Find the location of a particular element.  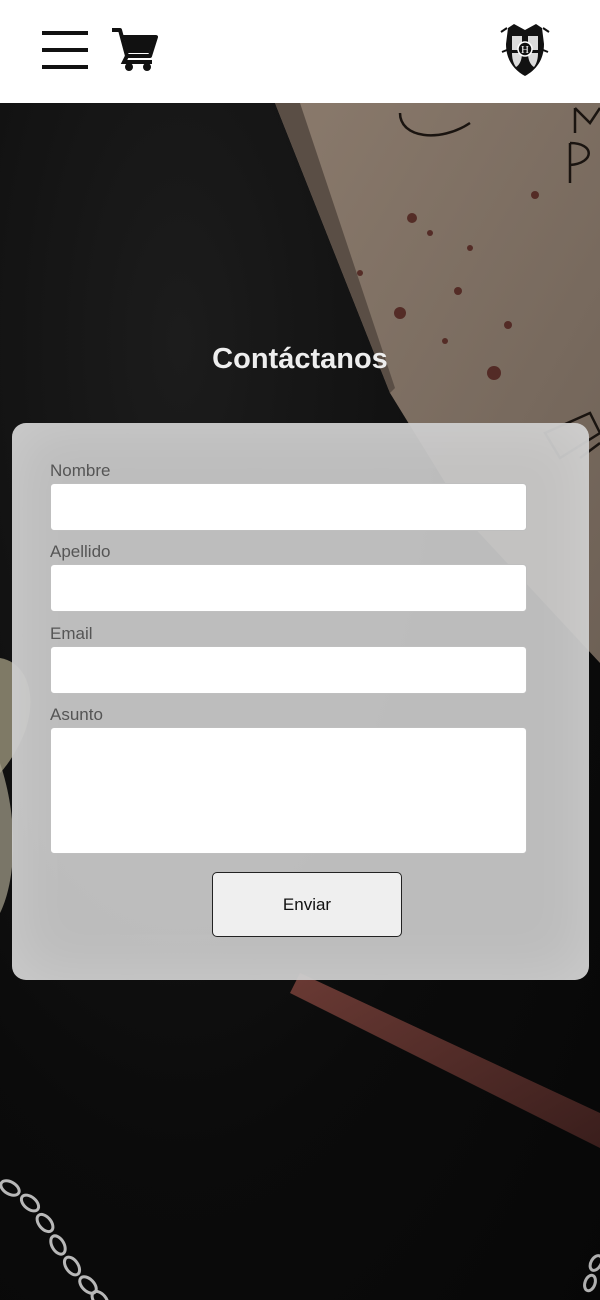

apellido-input is located at coordinates (288, 588).